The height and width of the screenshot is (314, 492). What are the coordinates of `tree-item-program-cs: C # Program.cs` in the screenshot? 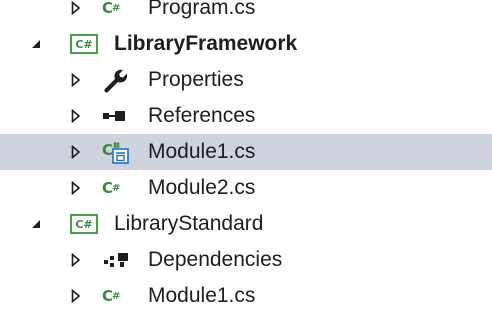 It's located at (246, 13).